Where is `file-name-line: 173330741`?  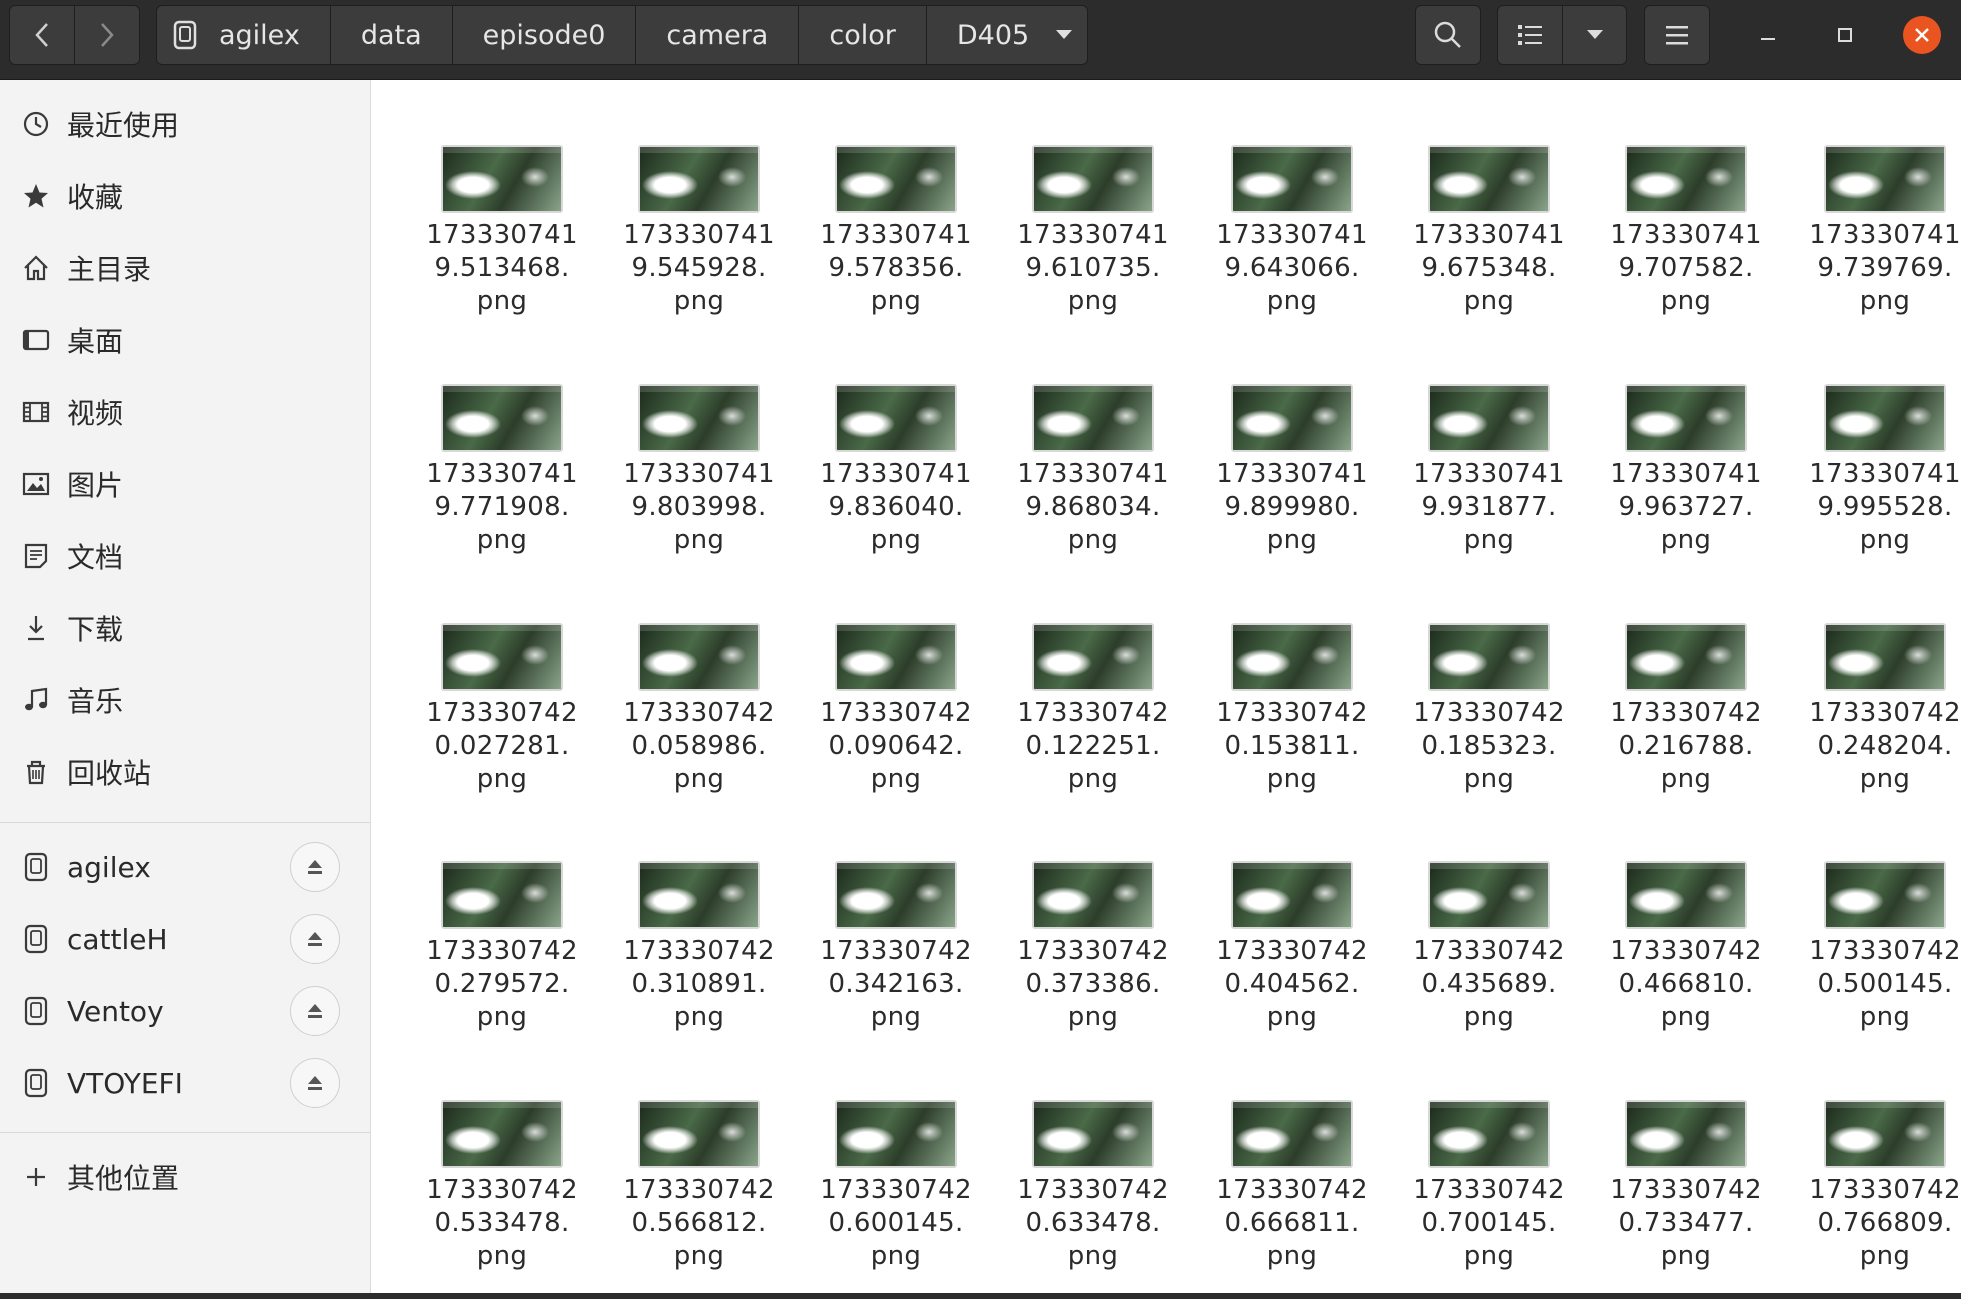
file-name-line: 173330741 is located at coordinates (502, 474).